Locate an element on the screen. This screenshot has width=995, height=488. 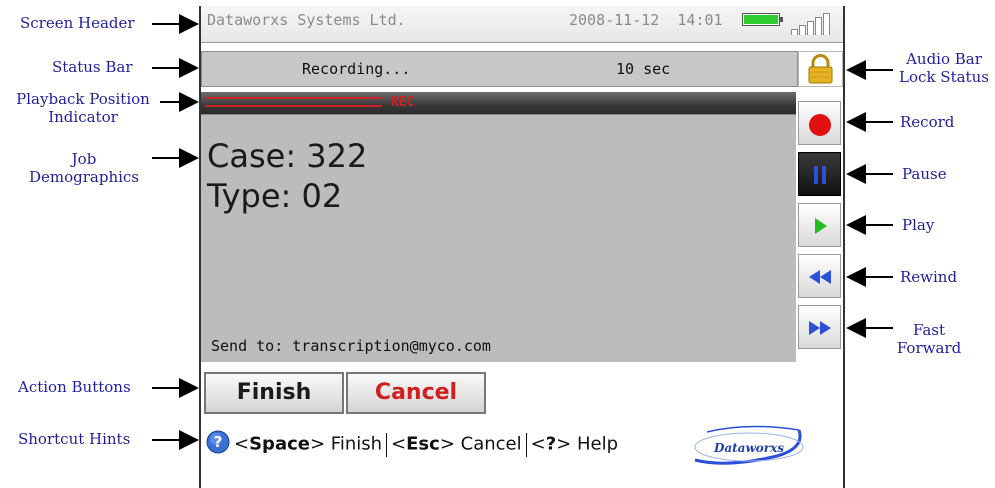
fast-forward-icon is located at coordinates (820, 328).